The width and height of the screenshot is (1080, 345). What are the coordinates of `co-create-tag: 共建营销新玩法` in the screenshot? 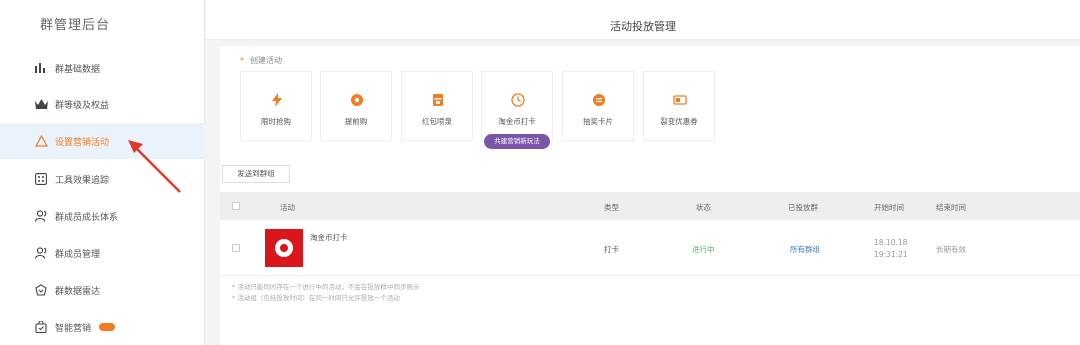 It's located at (517, 141).